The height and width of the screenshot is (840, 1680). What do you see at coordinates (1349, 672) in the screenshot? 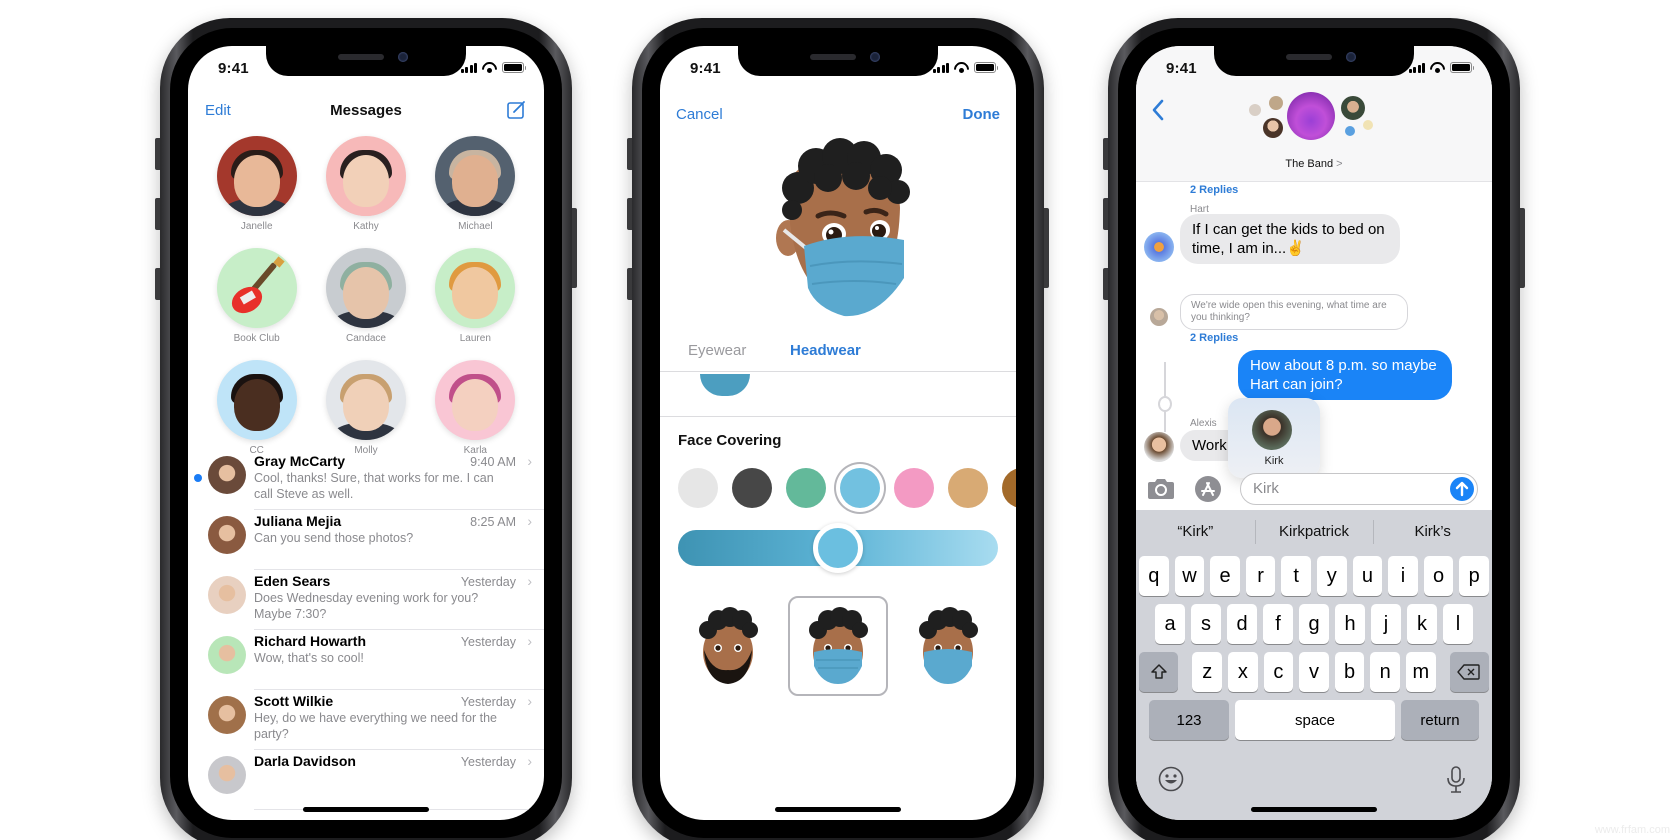
I see `key-b: b` at bounding box center [1349, 672].